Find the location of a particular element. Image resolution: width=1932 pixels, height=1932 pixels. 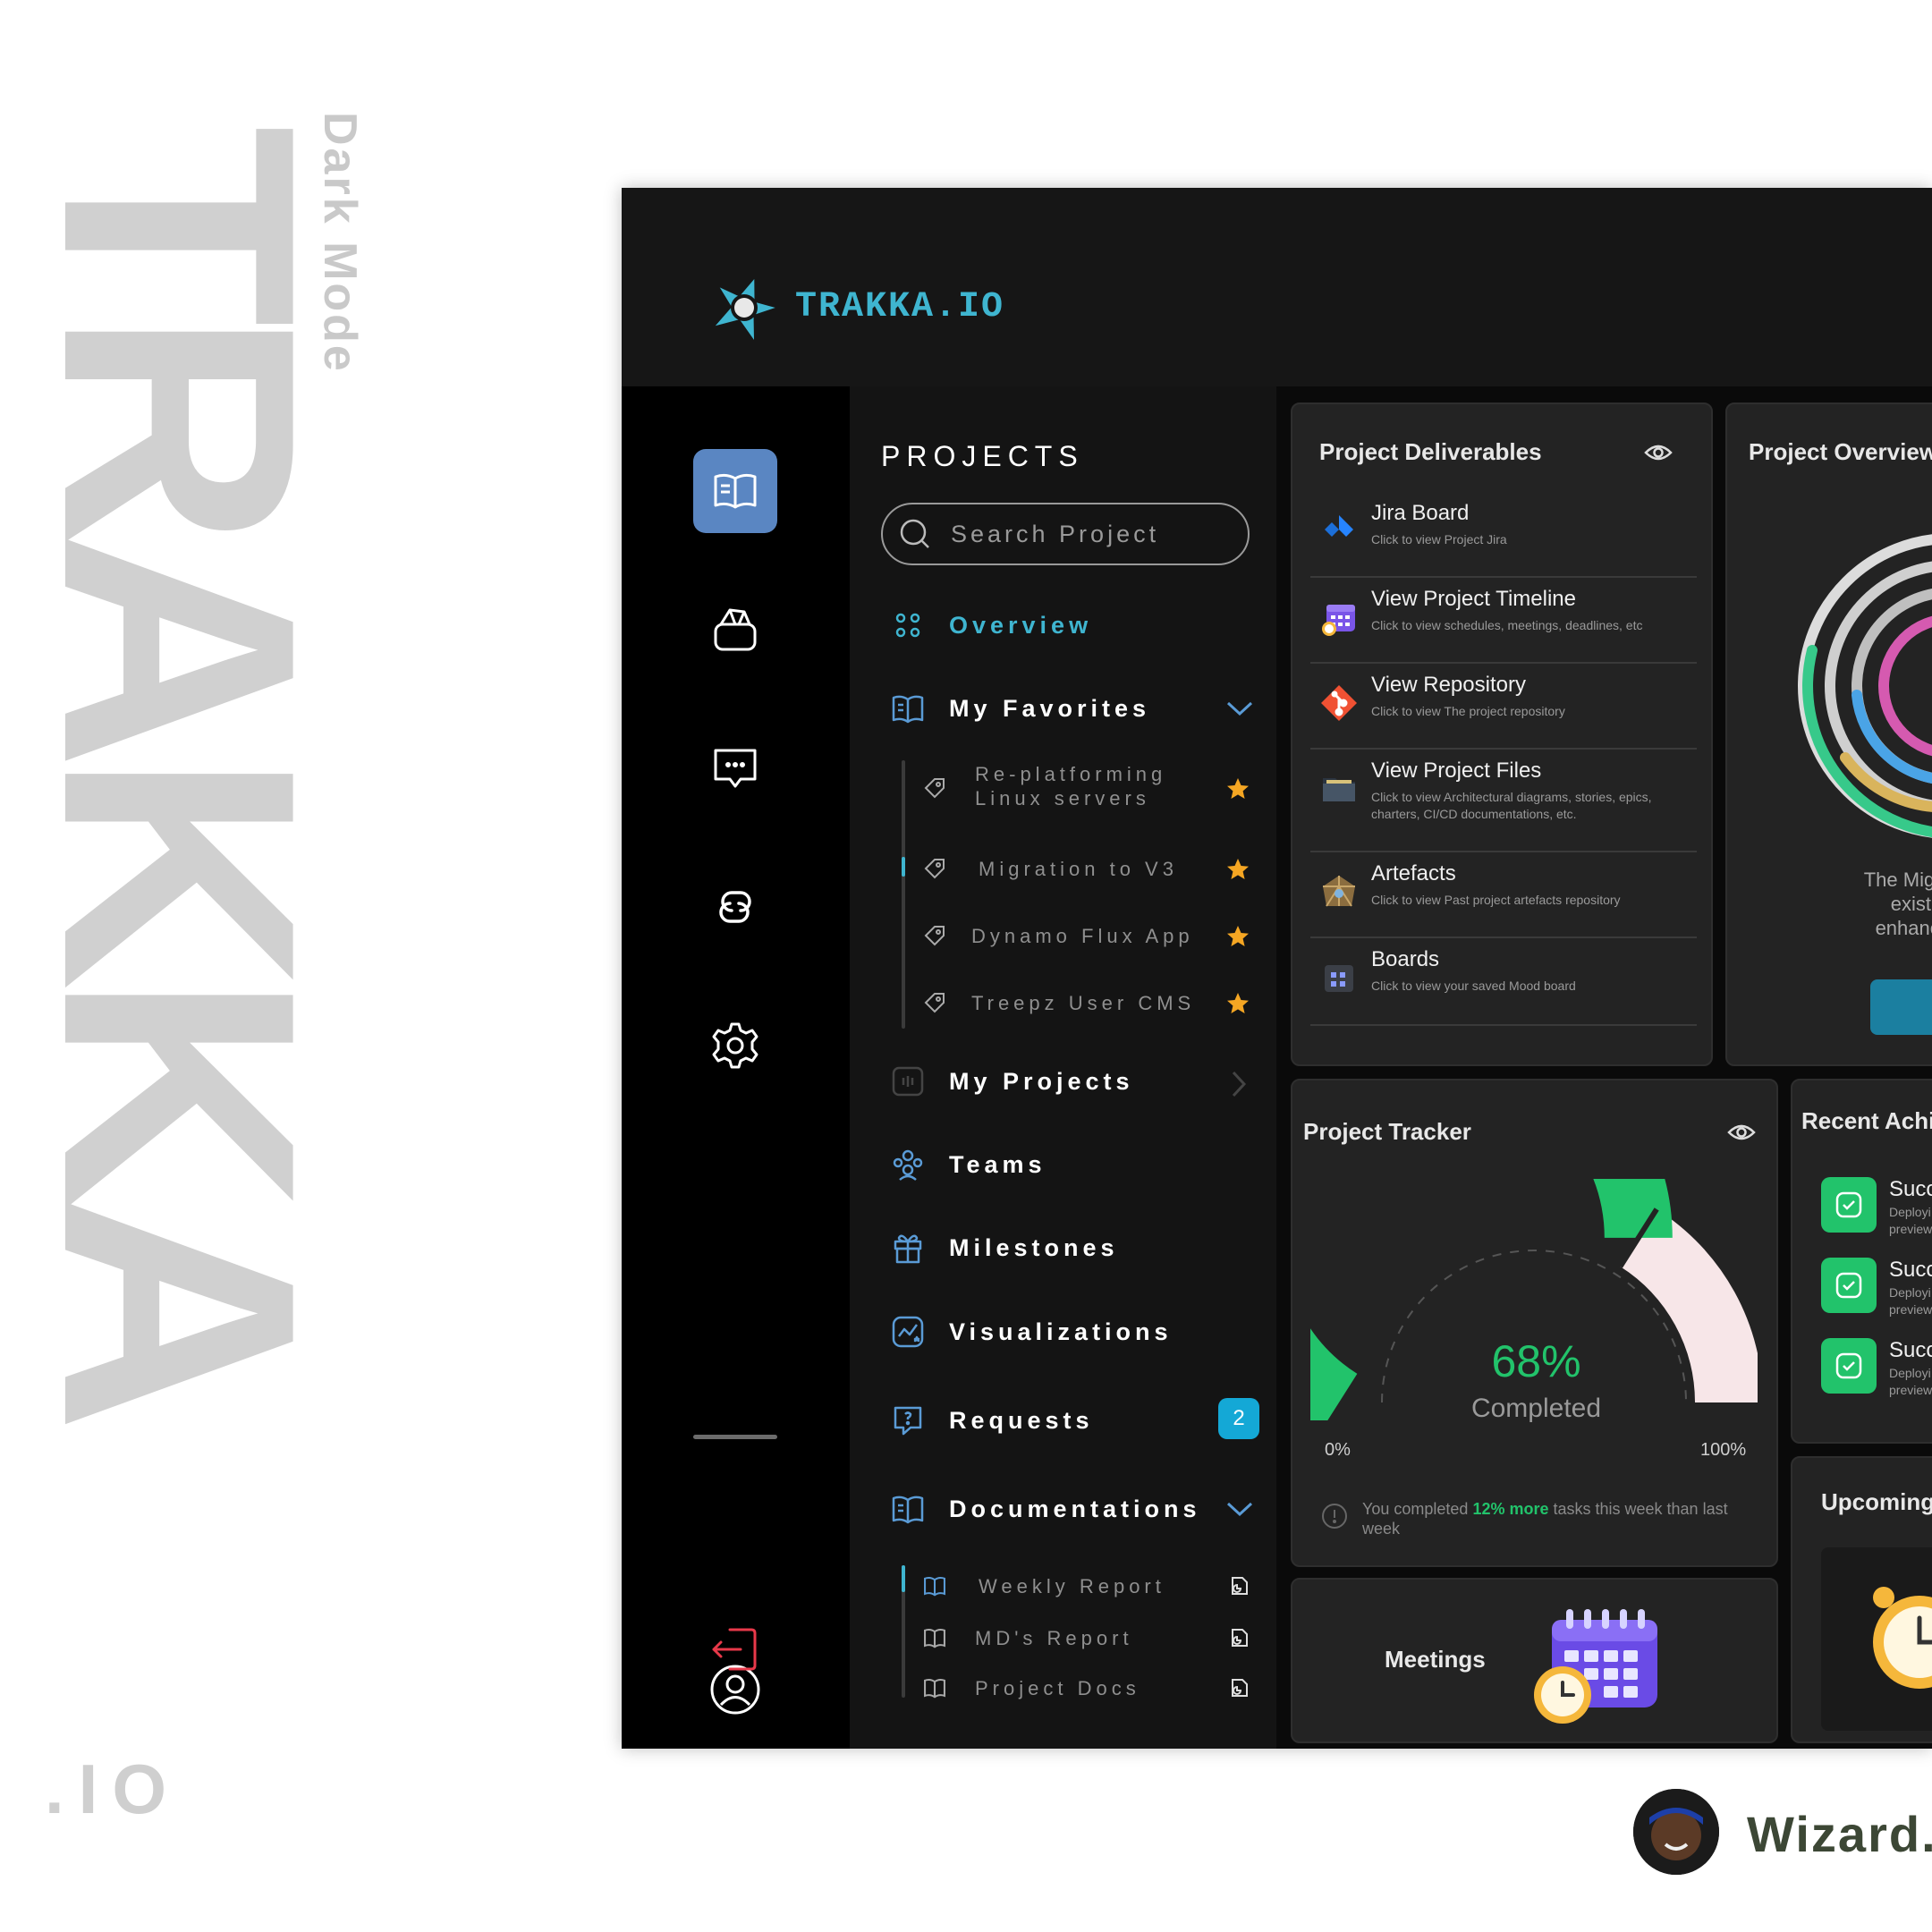

grid-icon is located at coordinates (907, 625).